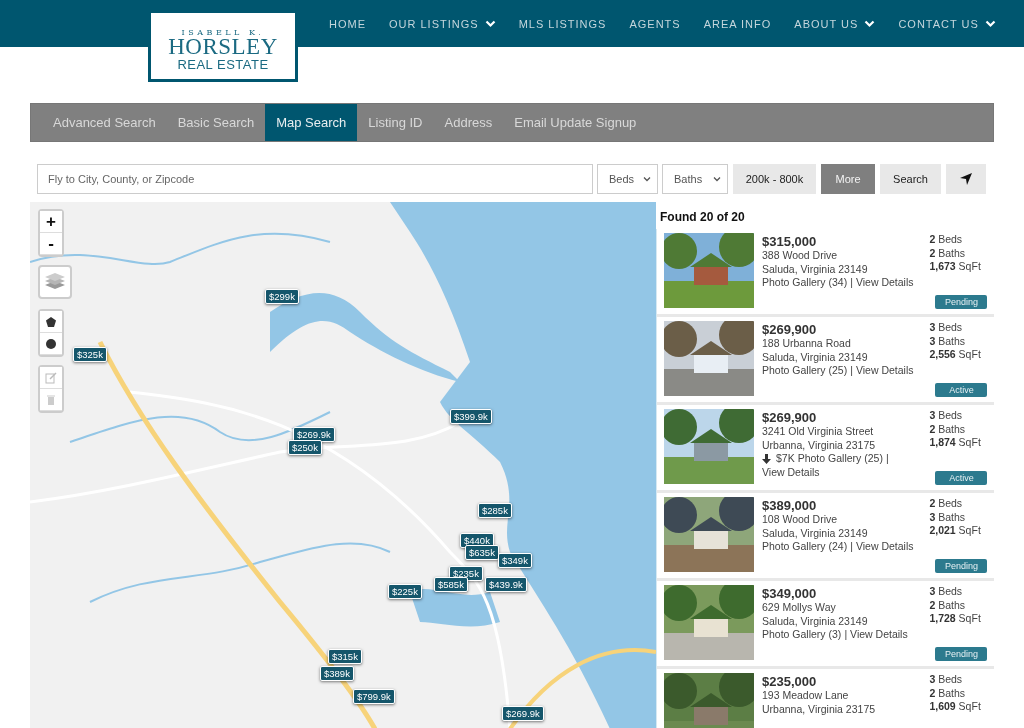  What do you see at coordinates (790, 505) in the screenshot?
I see `listing-price: $389,000` at bounding box center [790, 505].